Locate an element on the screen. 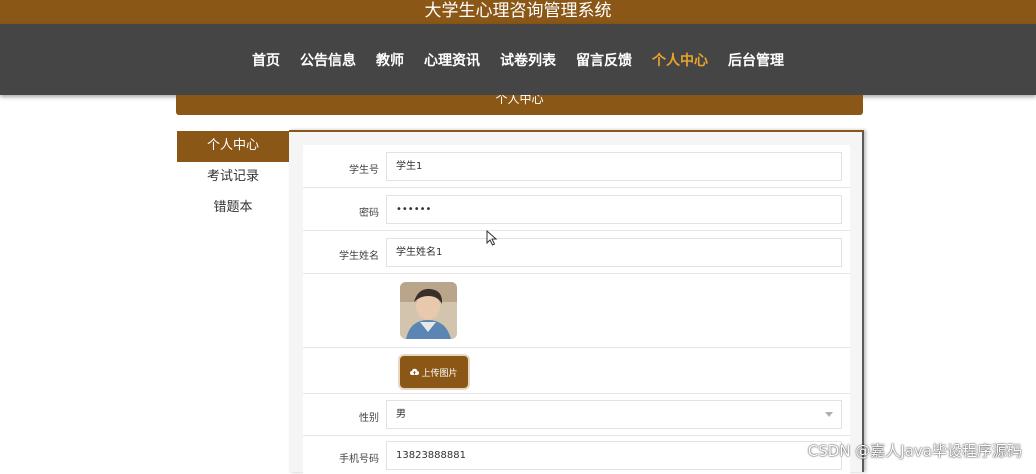 This screenshot has width=1036, height=474. sidebar: 个人中心 考试记录 错题本 is located at coordinates (233, 301).